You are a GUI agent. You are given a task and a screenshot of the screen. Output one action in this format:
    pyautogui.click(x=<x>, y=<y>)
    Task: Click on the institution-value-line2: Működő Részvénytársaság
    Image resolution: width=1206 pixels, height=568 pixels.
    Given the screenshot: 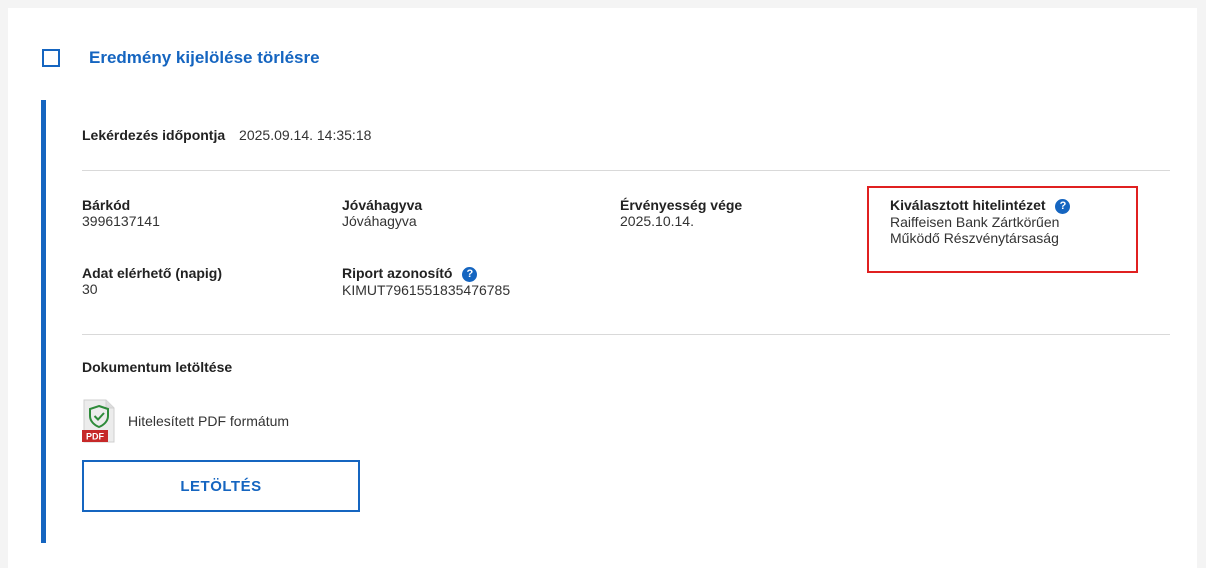 What is the action you would take?
    pyautogui.click(x=974, y=238)
    